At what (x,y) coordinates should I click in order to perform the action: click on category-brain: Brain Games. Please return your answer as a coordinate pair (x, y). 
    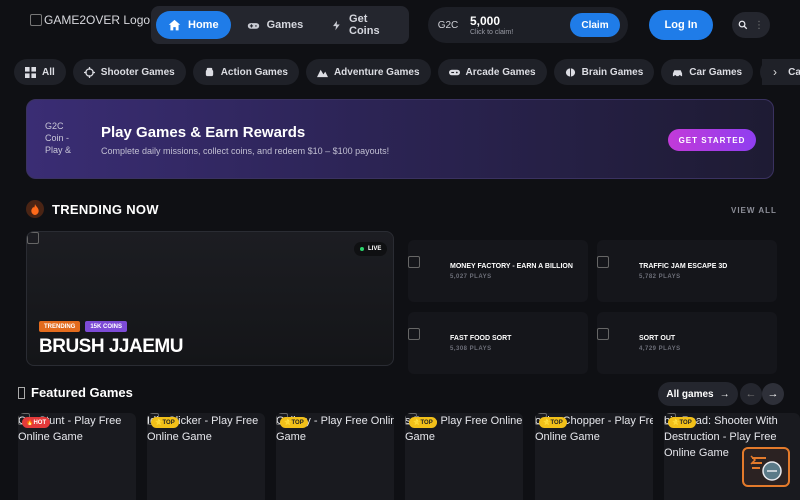
    Looking at the image, I should click on (604, 72).